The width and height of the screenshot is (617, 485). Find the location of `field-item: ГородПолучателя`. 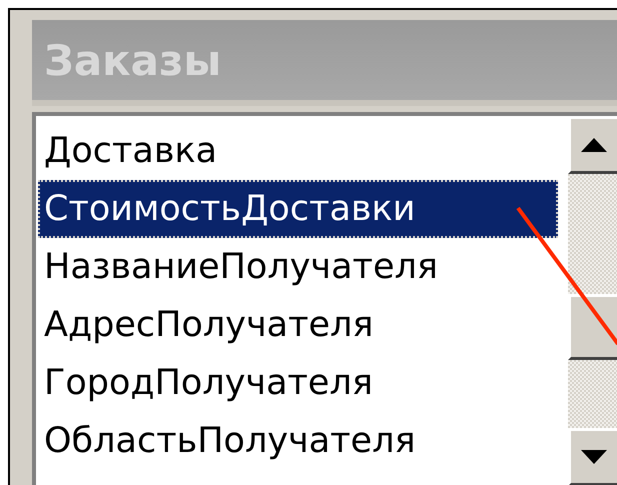

field-item: ГородПолучателя is located at coordinates (303, 383).